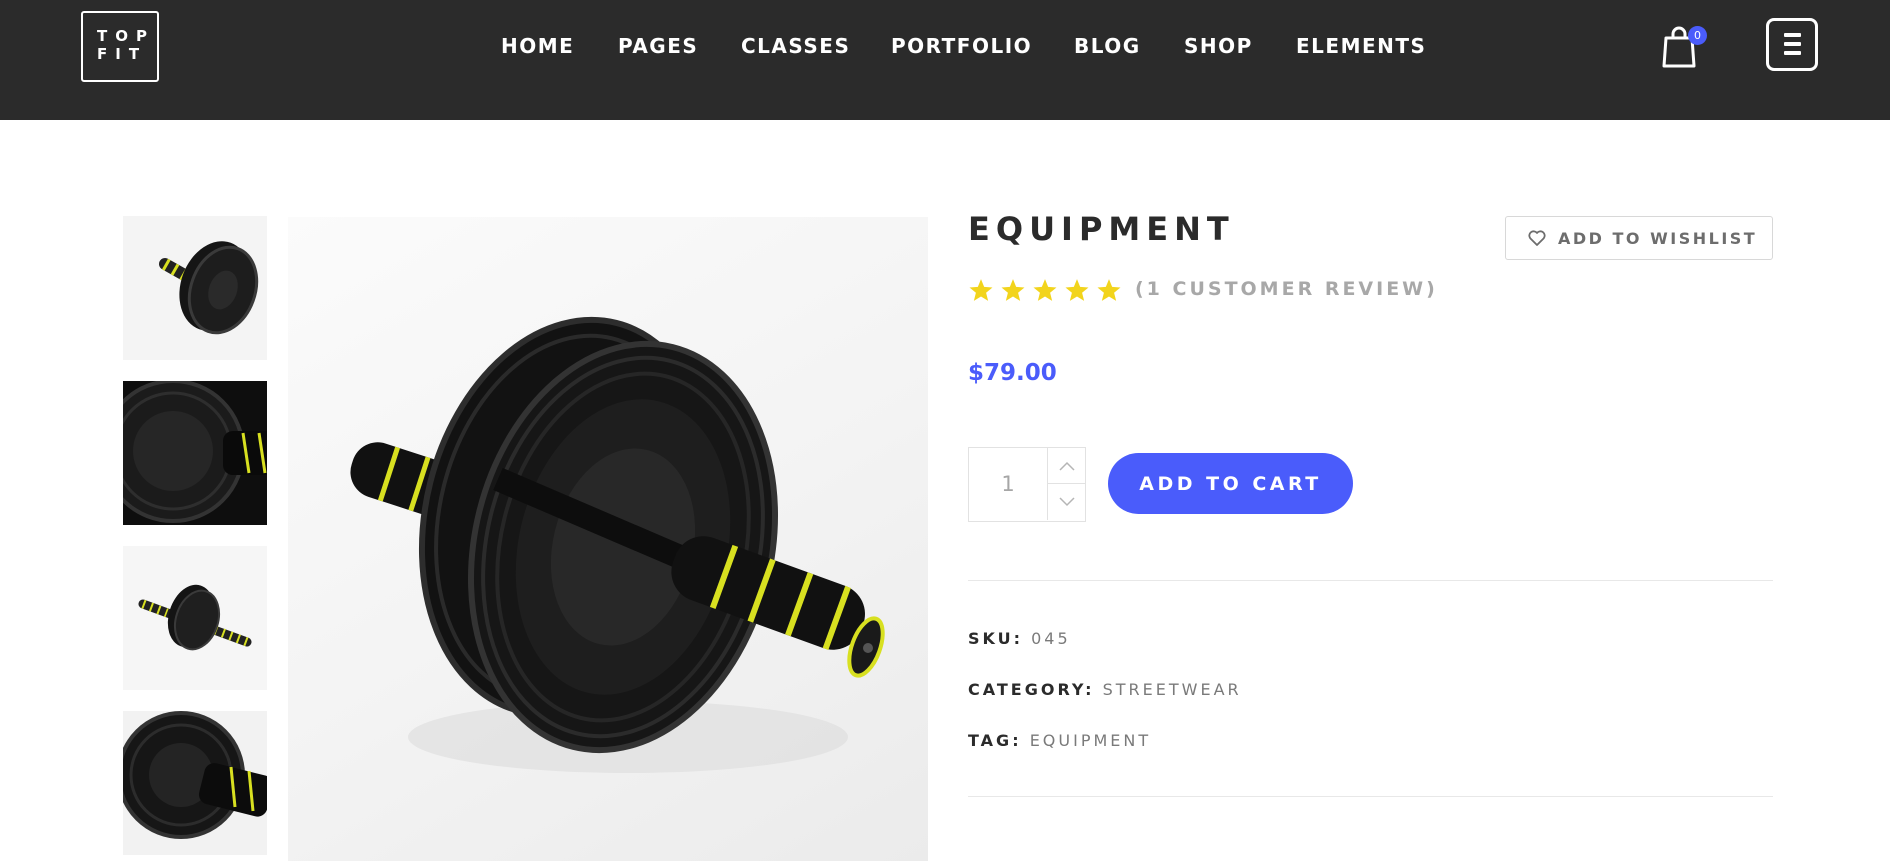 This screenshot has width=1890, height=861. I want to click on customer-review-link: (1 CUSTOMER REVIEW), so click(1286, 289).